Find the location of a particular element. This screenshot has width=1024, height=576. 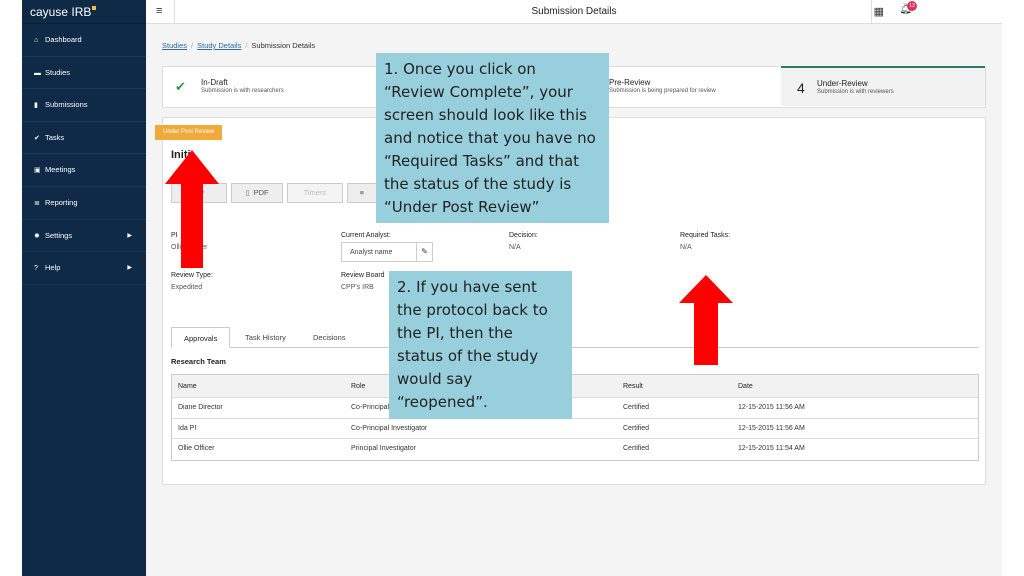

gear-icon: ✹ is located at coordinates (37, 236).